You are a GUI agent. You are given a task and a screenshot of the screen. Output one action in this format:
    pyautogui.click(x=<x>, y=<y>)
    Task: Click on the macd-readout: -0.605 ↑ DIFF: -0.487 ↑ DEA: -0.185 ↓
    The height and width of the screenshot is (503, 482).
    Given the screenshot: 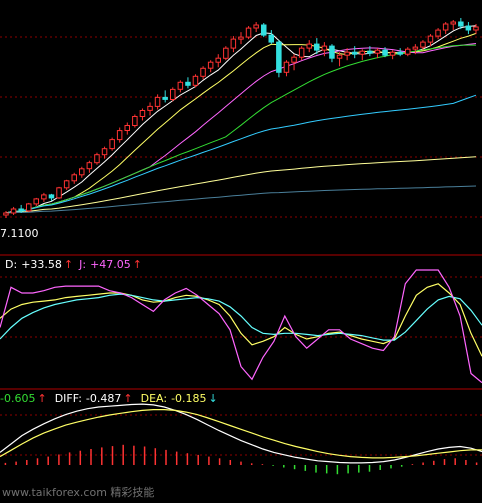 What is the action you would take?
    pyautogui.click(x=109, y=398)
    